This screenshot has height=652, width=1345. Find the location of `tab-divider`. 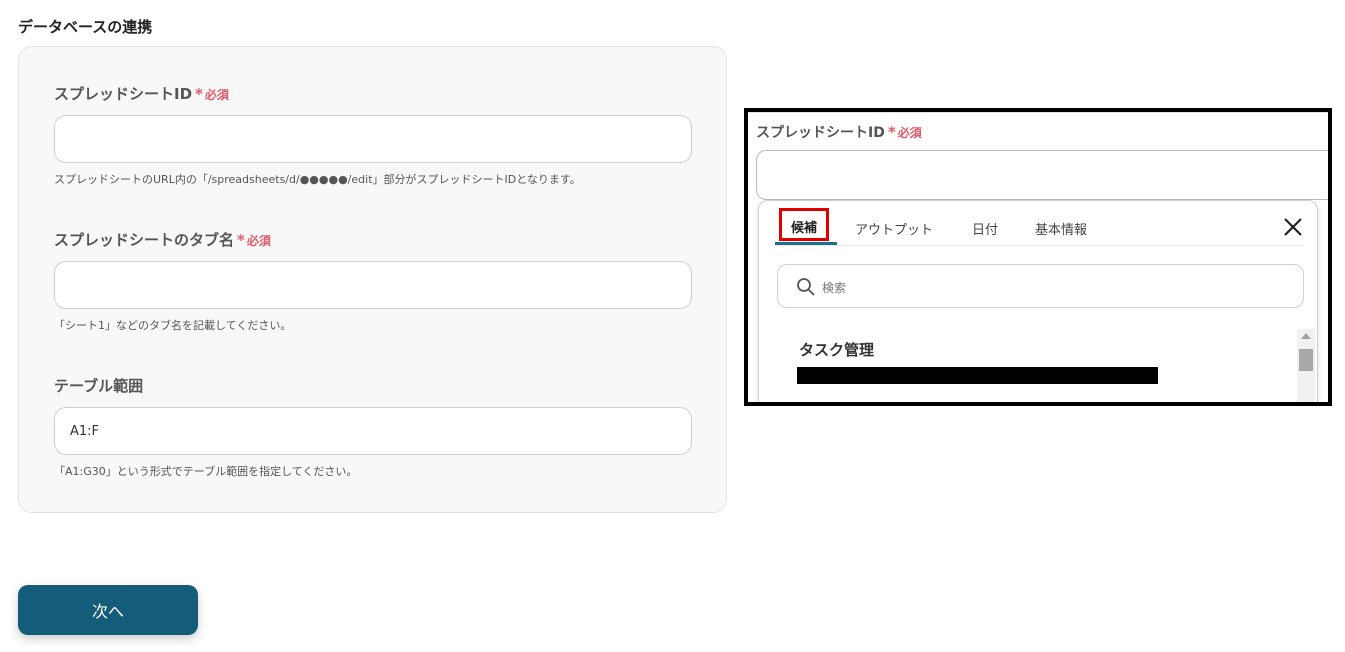

tab-divider is located at coordinates (1039, 245).